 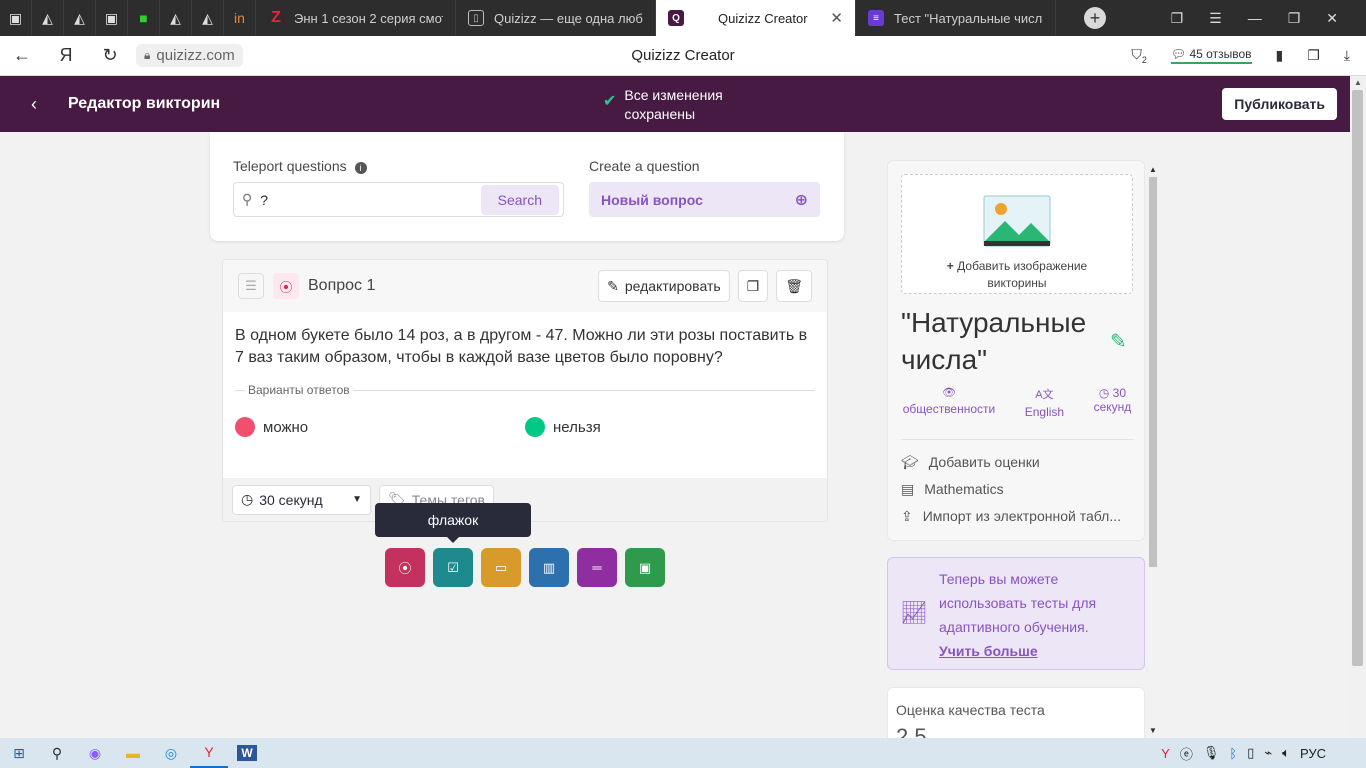 What do you see at coordinates (405, 567) in the screenshot?
I see `multiple-choice-type-button: ⦿` at bounding box center [405, 567].